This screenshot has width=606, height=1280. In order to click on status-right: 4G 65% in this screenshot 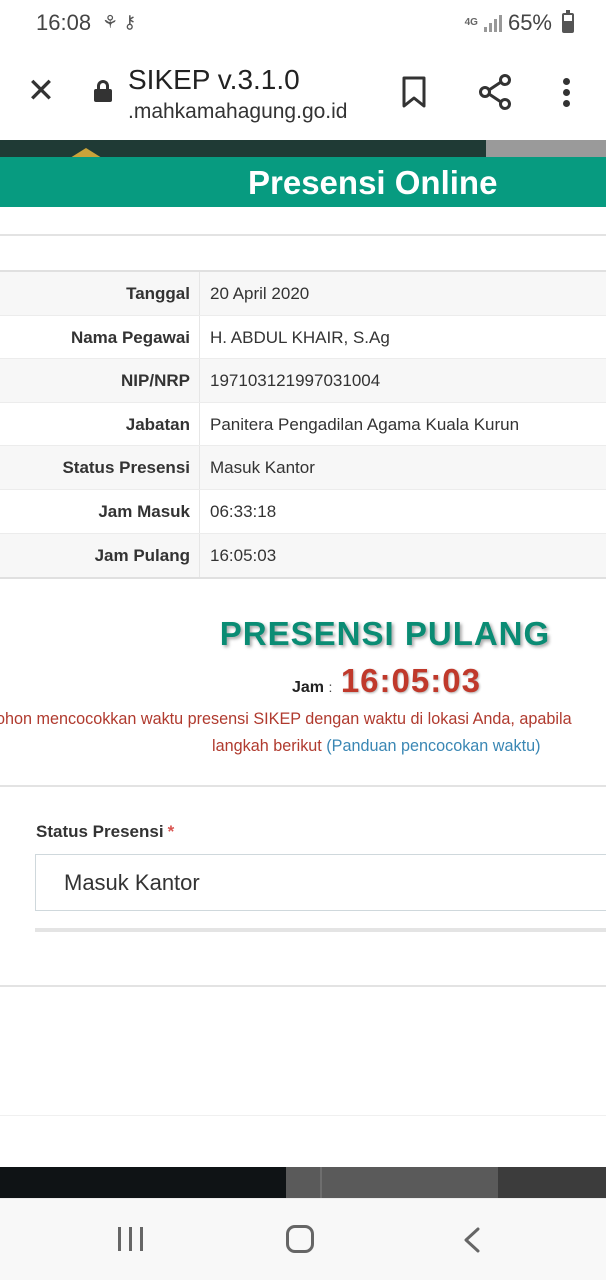, I will do `click(519, 23)`.